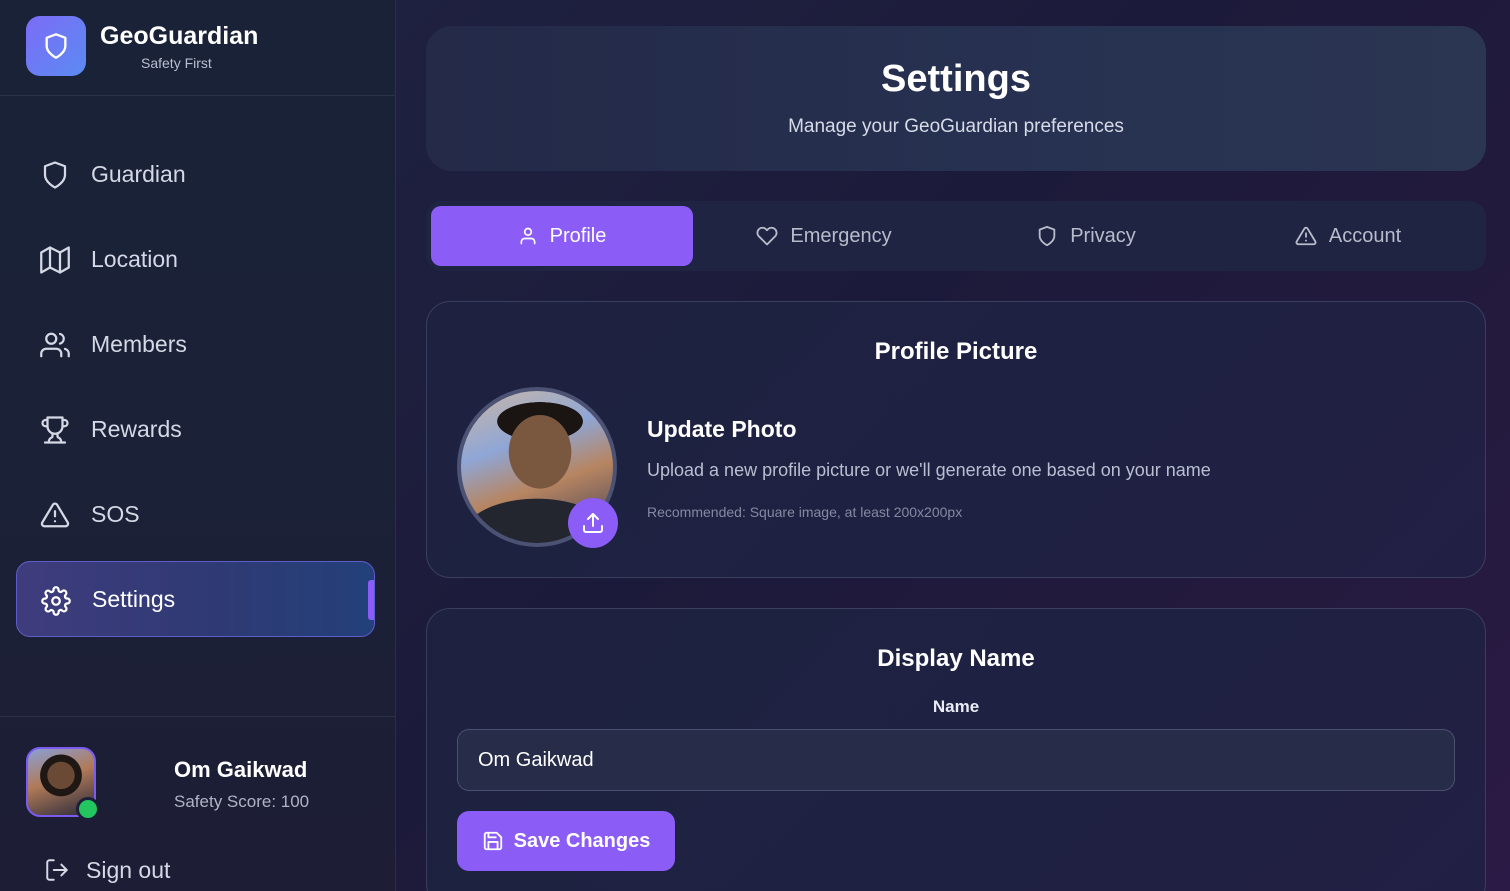  I want to click on tab-profile: Profile, so click(562, 236).